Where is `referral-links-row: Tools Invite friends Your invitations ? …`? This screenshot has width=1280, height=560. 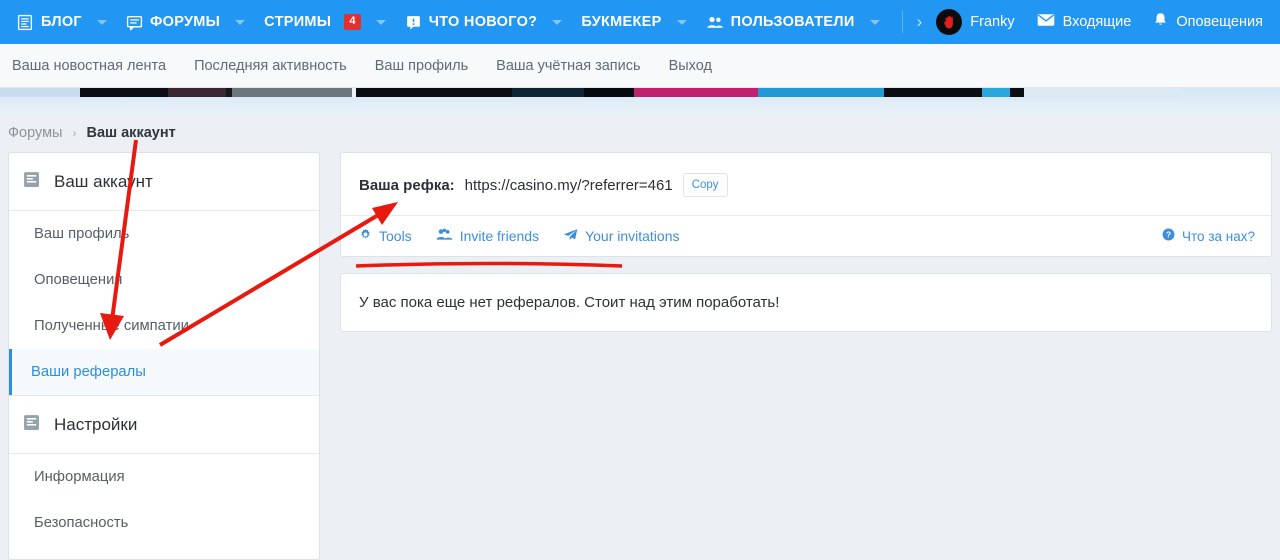
referral-links-row: Tools Invite friends Your invitations ? … is located at coordinates (806, 235).